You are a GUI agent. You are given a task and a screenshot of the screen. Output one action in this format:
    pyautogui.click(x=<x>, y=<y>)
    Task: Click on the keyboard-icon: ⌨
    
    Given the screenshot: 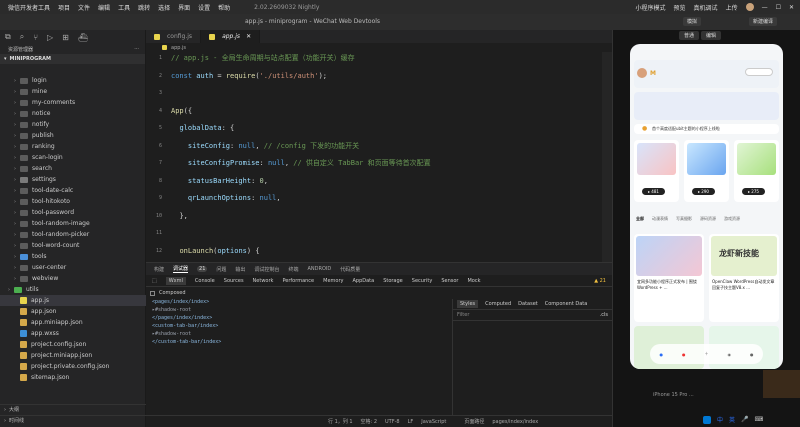 What is the action you would take?
    pyautogui.click(x=759, y=419)
    